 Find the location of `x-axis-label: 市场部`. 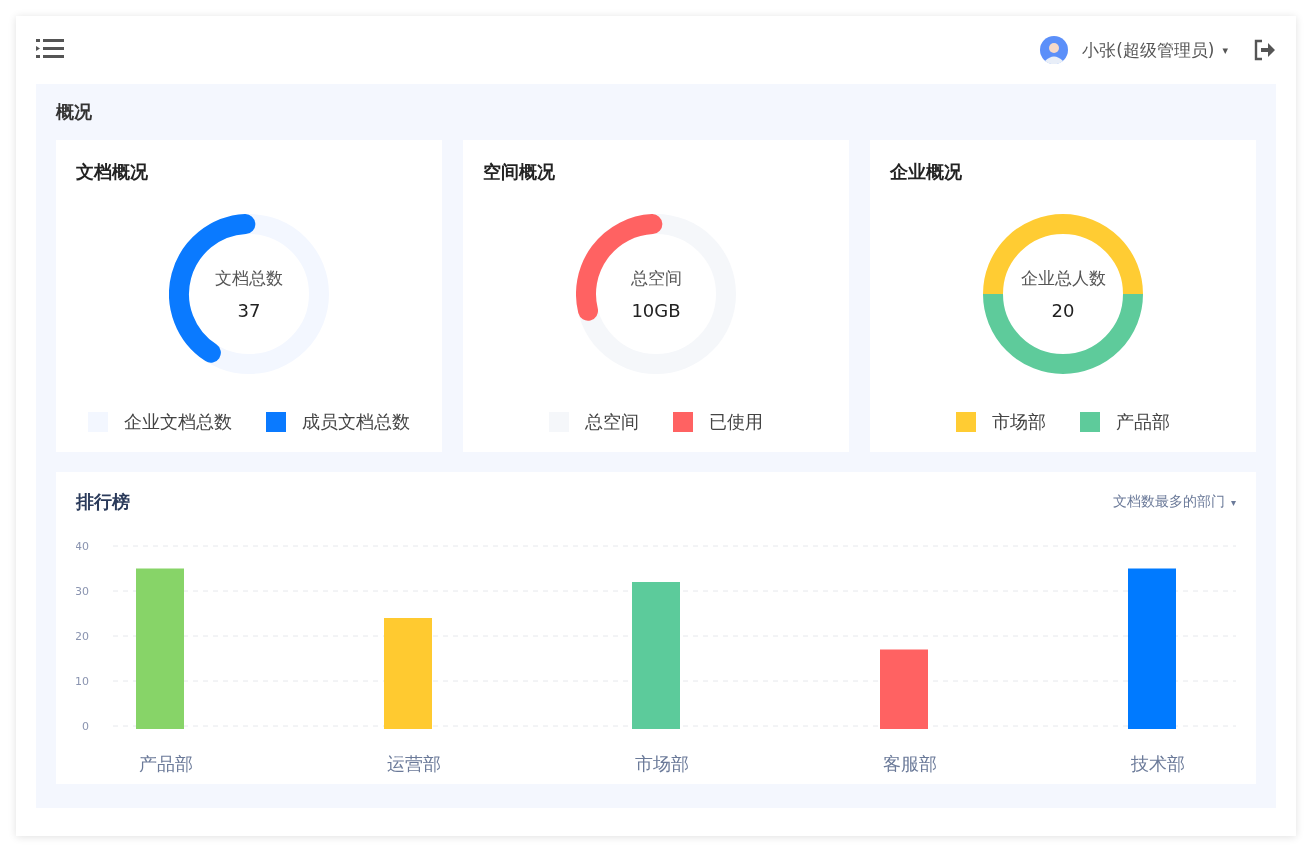

x-axis-label: 市场部 is located at coordinates (662, 763).